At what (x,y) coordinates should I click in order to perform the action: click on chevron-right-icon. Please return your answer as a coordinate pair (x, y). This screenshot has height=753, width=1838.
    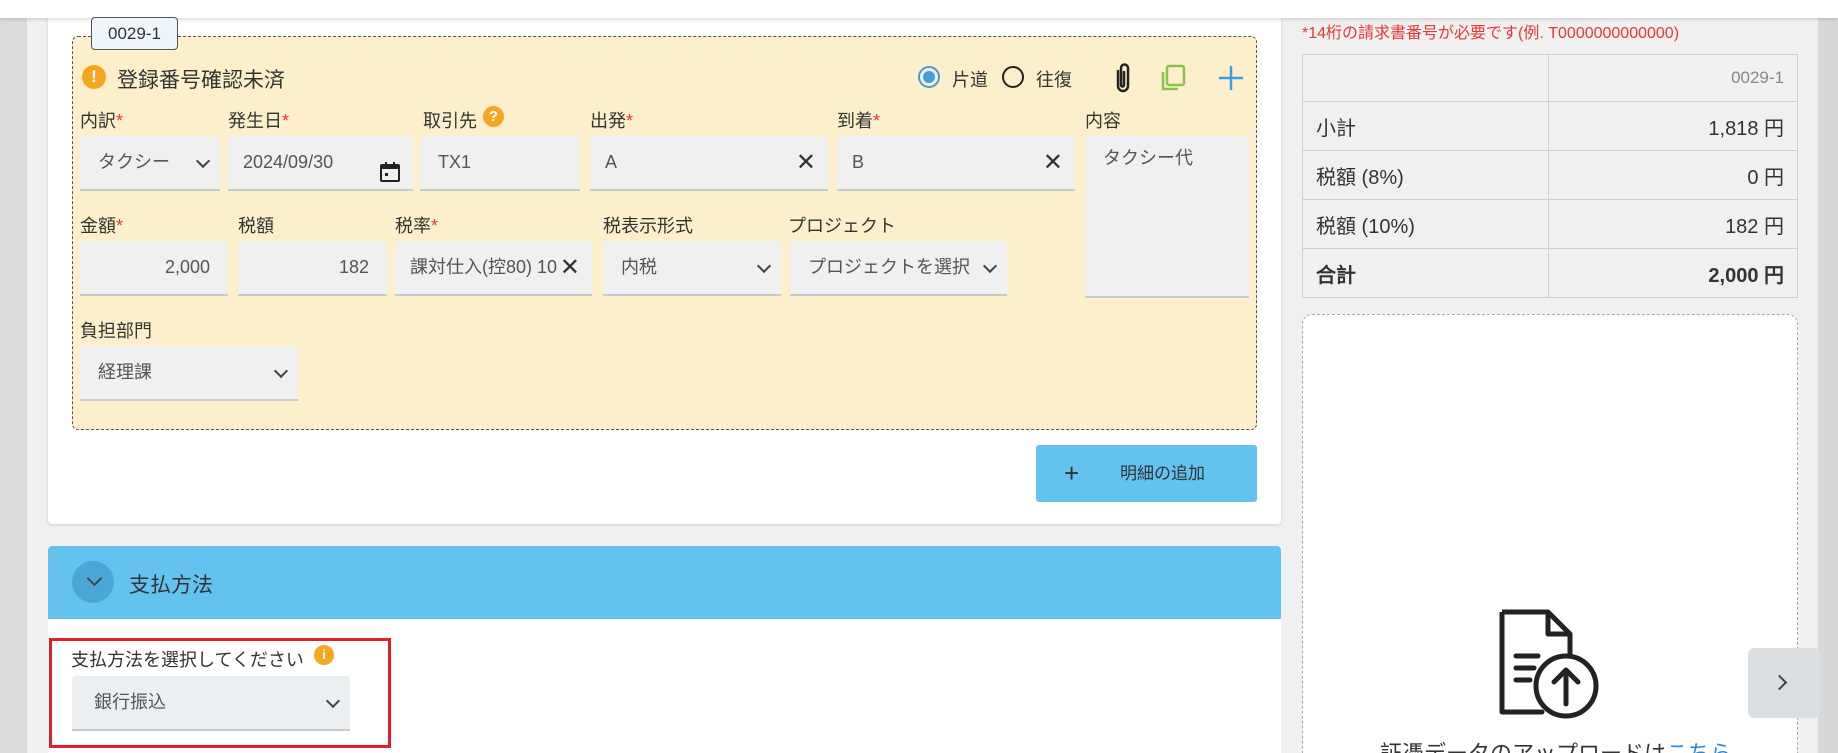
    Looking at the image, I should click on (1779, 682).